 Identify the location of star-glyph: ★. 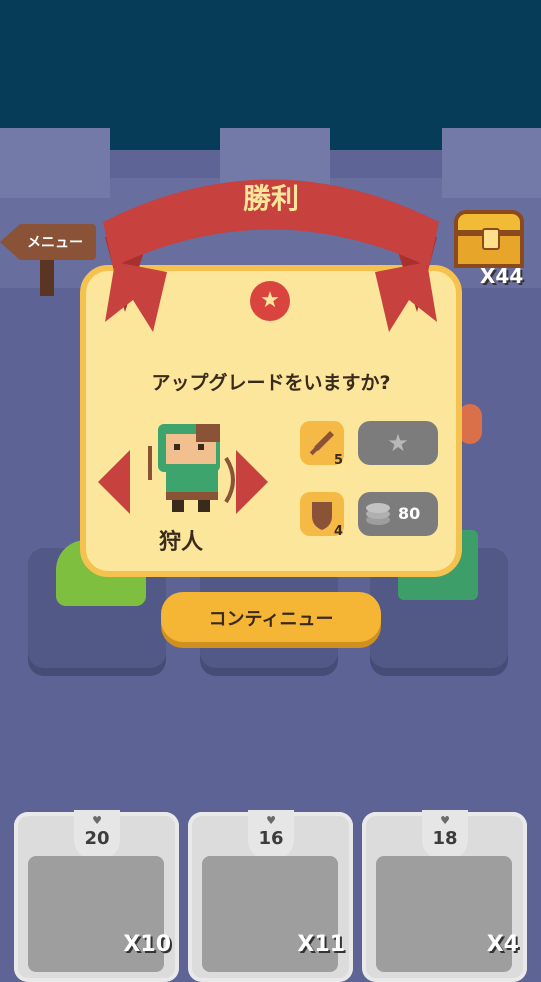
(270, 300).